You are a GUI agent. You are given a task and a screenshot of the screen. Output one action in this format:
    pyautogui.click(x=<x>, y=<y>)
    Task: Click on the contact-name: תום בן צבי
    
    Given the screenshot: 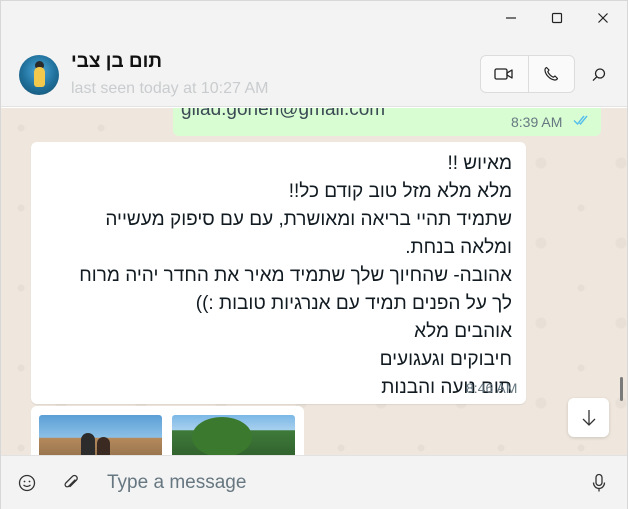 What is the action you would take?
    pyautogui.click(x=116, y=62)
    